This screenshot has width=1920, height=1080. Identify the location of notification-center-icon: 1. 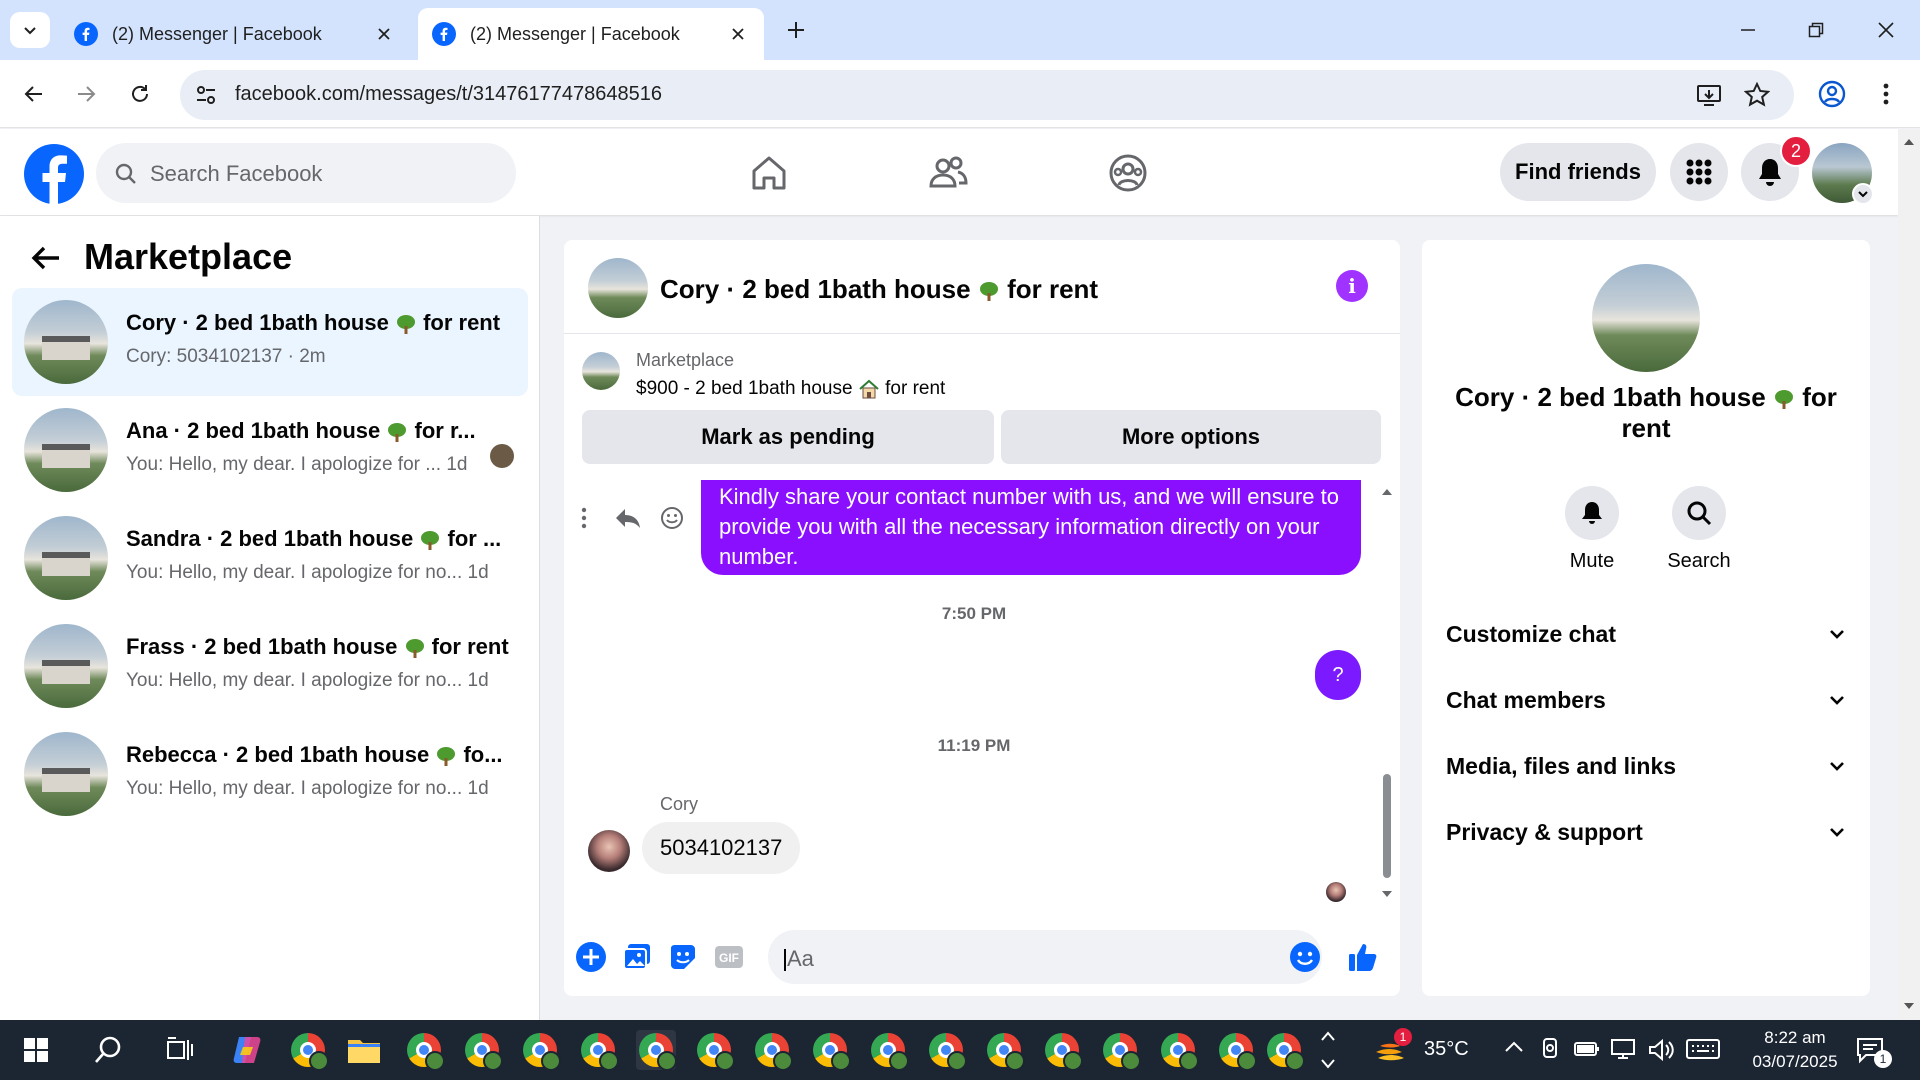
(1874, 1052).